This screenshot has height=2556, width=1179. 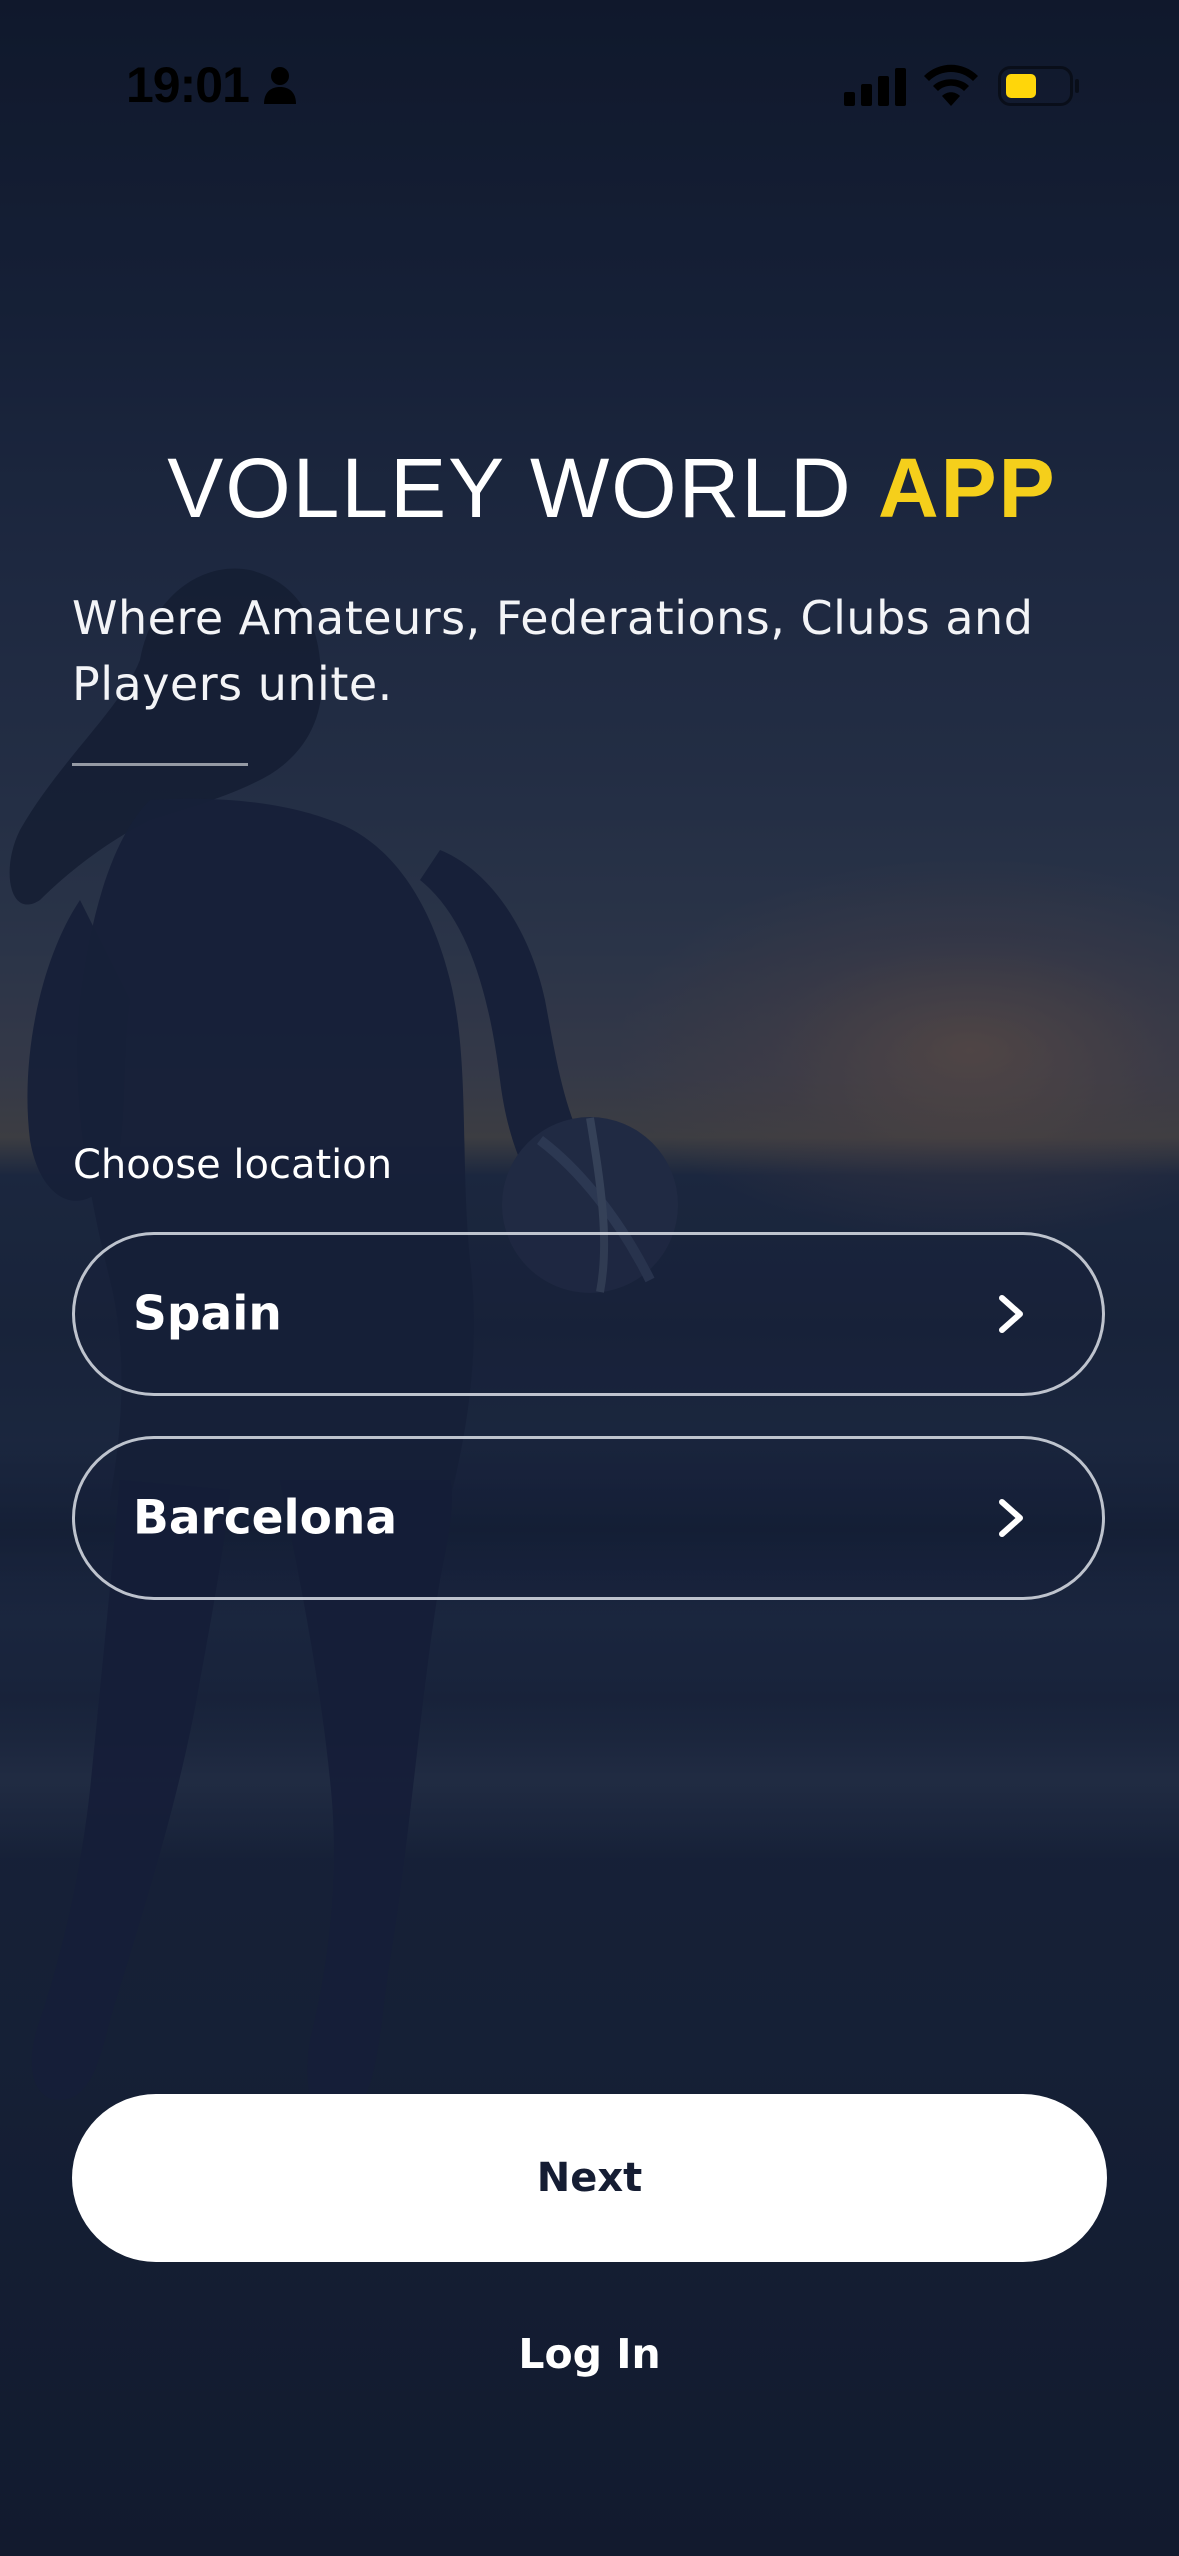 I want to click on person-icon, so click(x=280, y=85).